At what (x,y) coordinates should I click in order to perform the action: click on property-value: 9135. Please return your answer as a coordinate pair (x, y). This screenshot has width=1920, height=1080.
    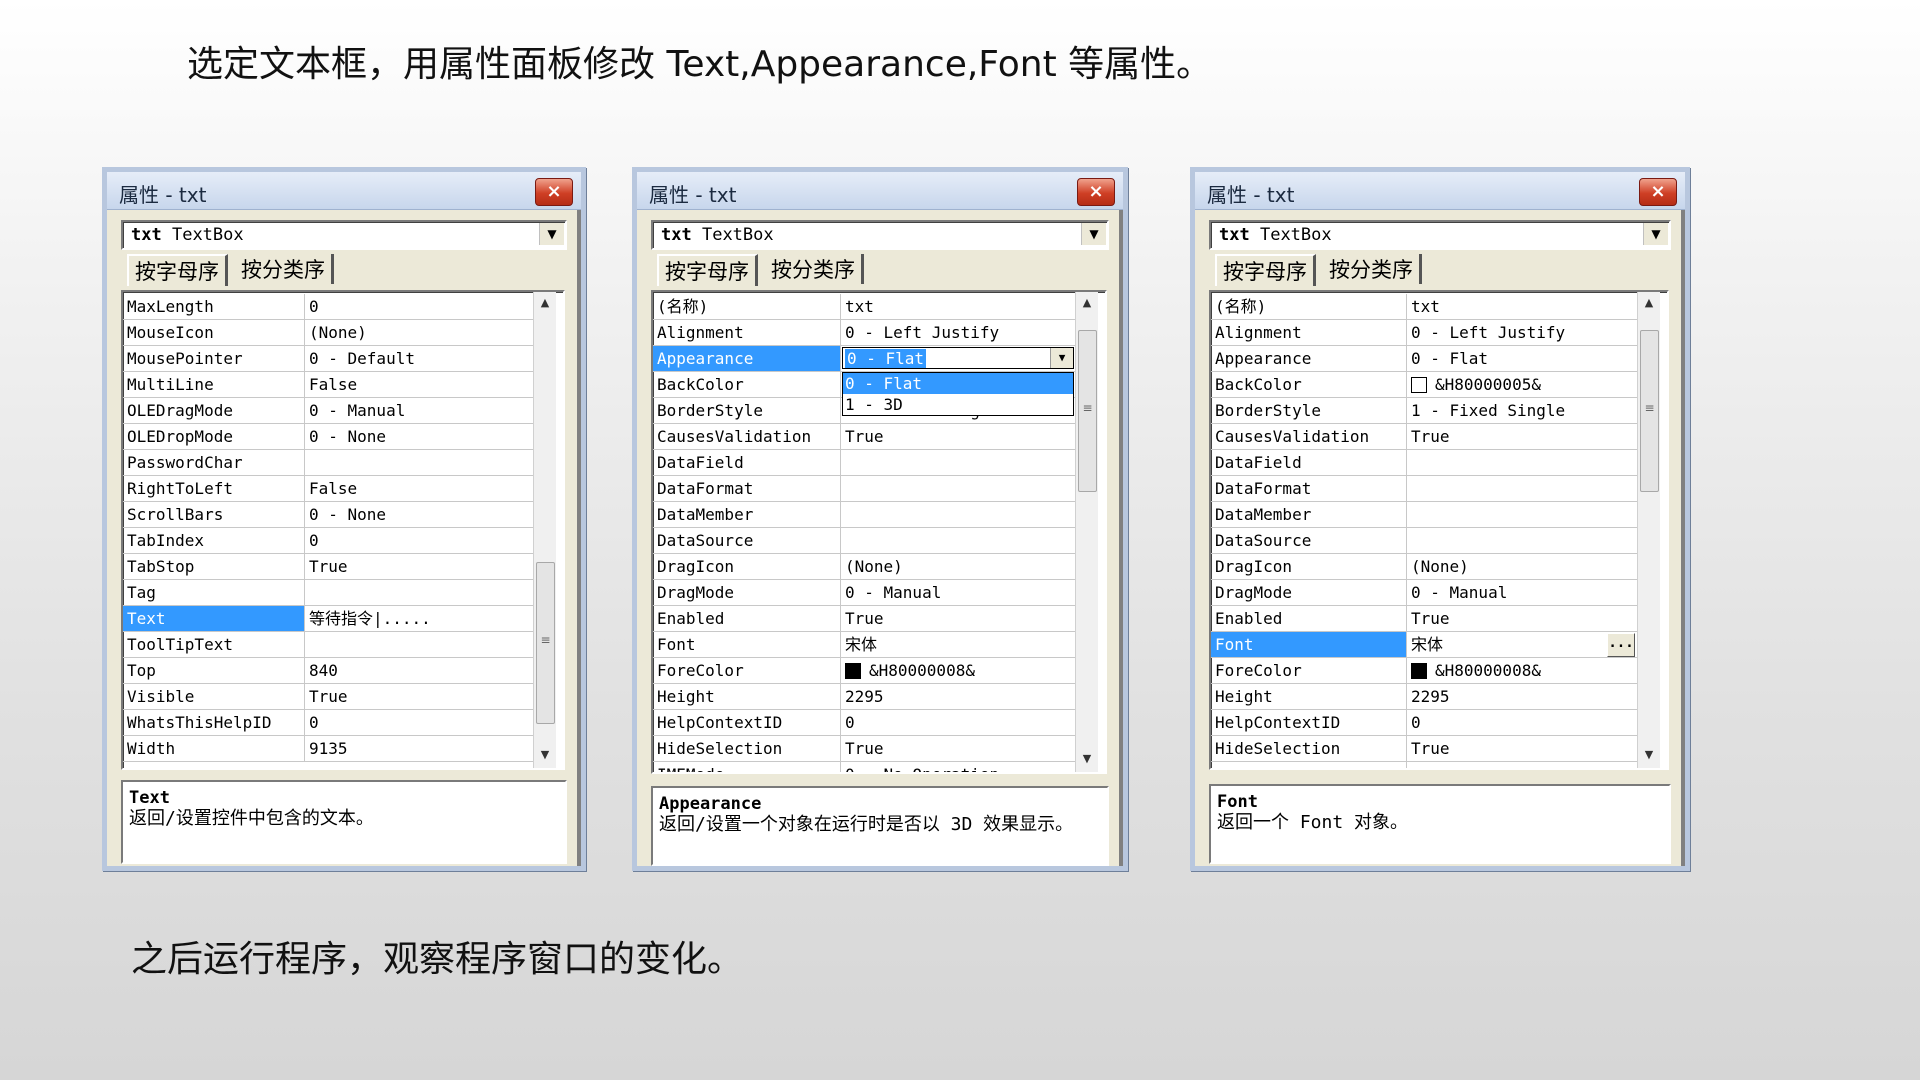
    Looking at the image, I should click on (419, 748).